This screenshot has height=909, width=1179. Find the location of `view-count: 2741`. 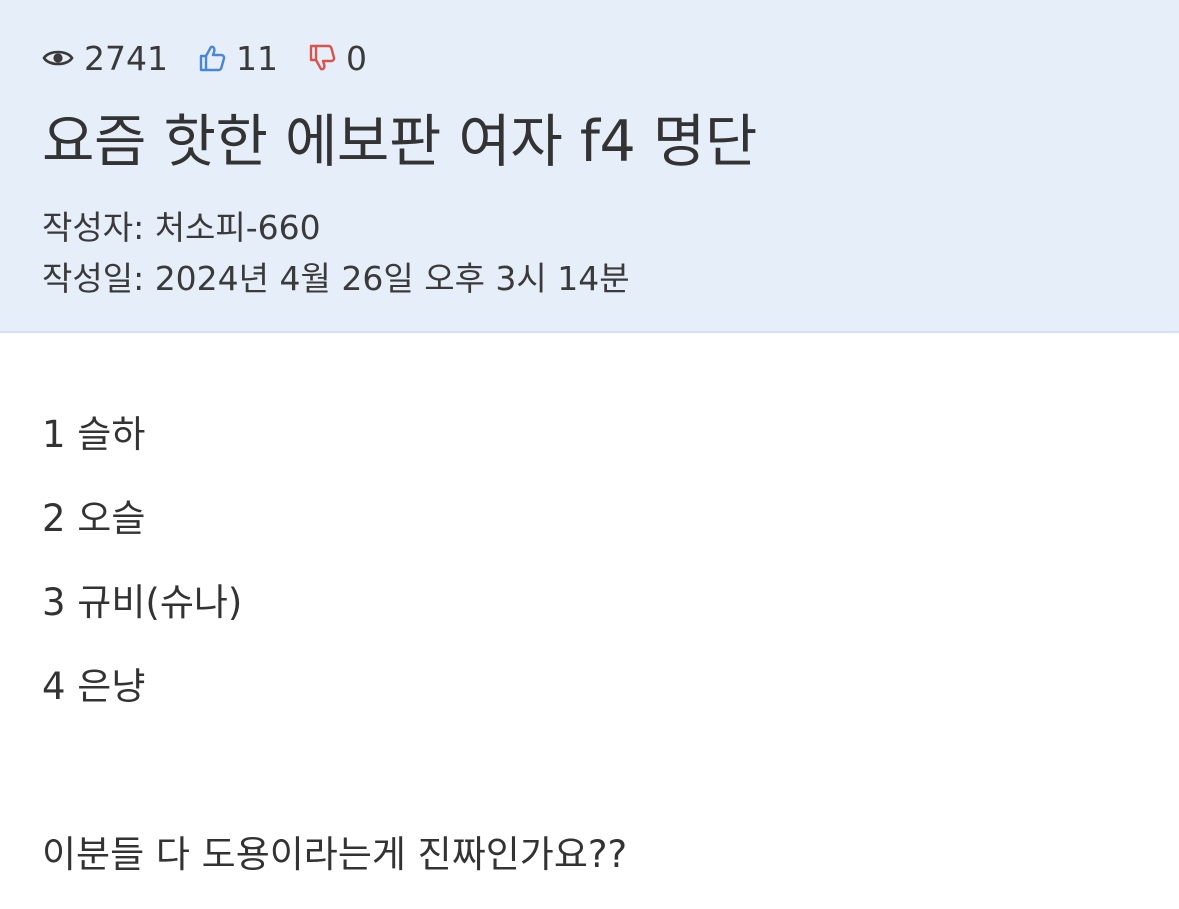

view-count: 2741 is located at coordinates (105, 58).